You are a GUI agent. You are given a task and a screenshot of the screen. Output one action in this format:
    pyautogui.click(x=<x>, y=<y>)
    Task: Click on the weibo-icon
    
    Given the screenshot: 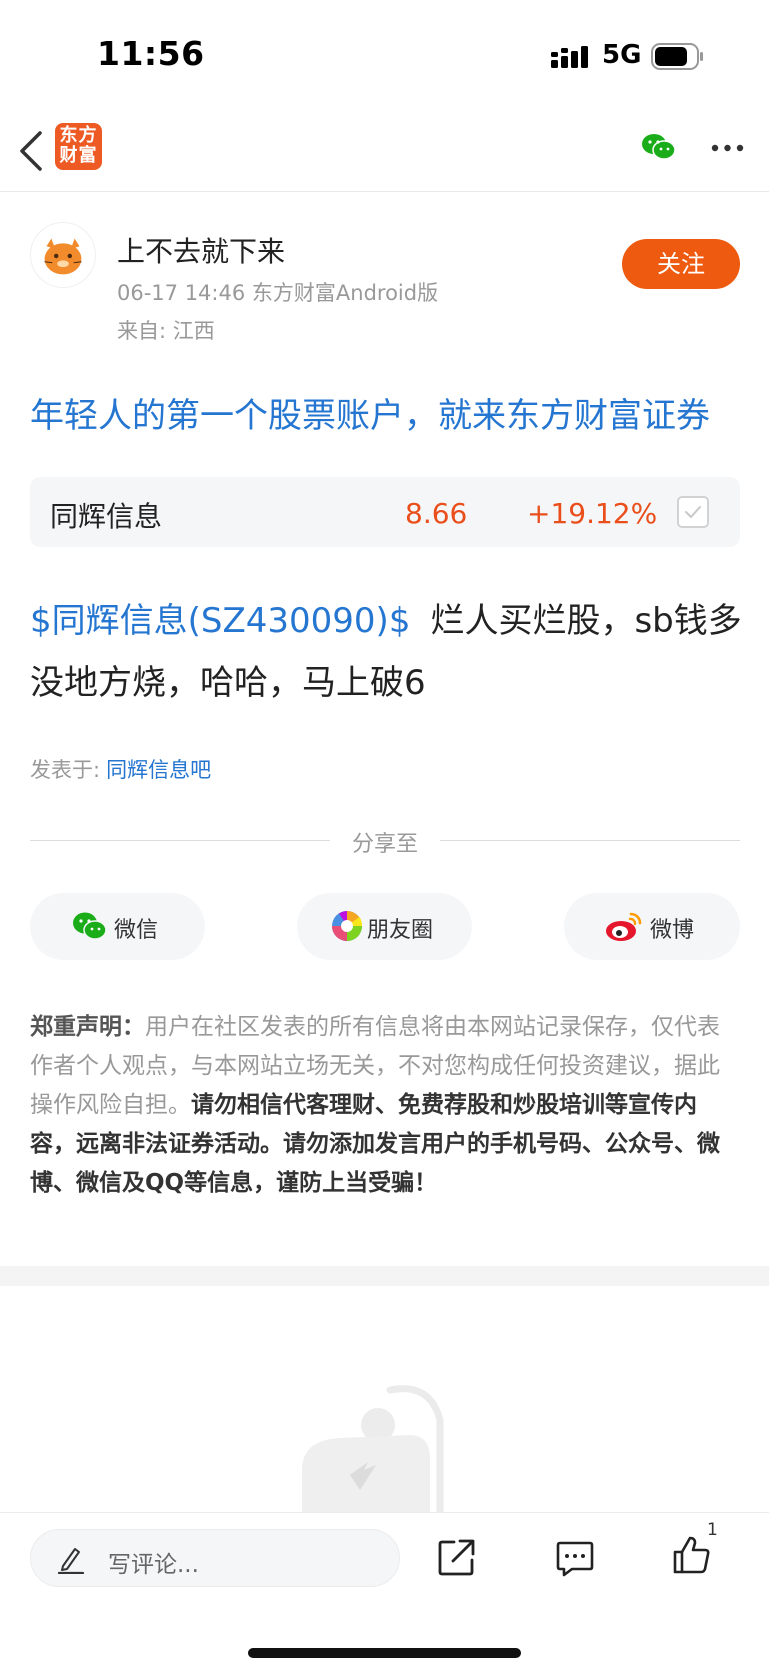 What is the action you would take?
    pyautogui.click(x=624, y=926)
    